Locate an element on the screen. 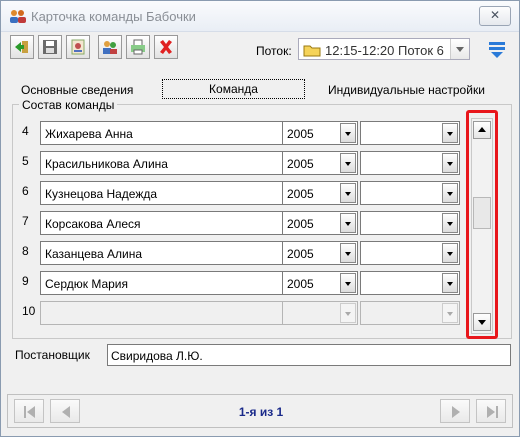 The image size is (520, 437). title-bar: Карточка команды Бабочки ✕ is located at coordinates (260, 16).